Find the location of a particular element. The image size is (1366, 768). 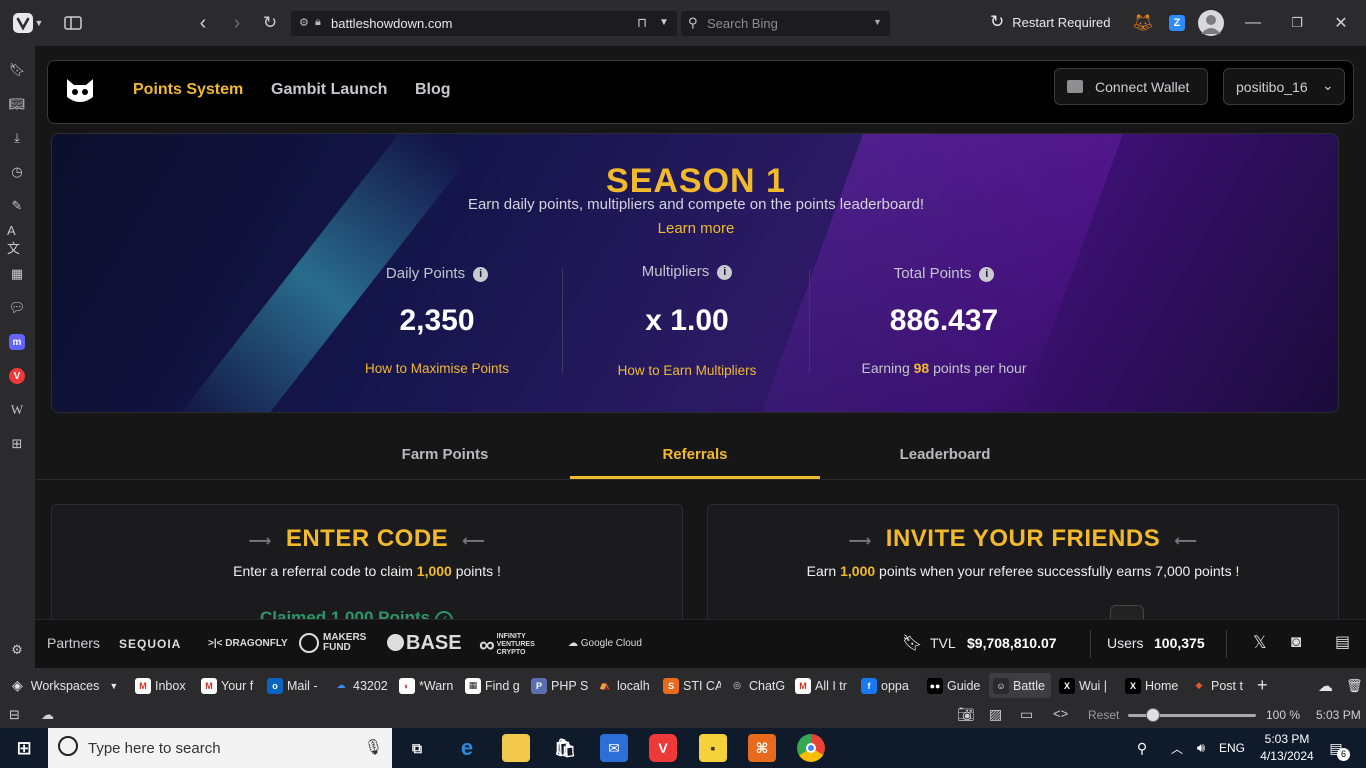

tab-farm-points: Farm Points is located at coordinates (445, 454).